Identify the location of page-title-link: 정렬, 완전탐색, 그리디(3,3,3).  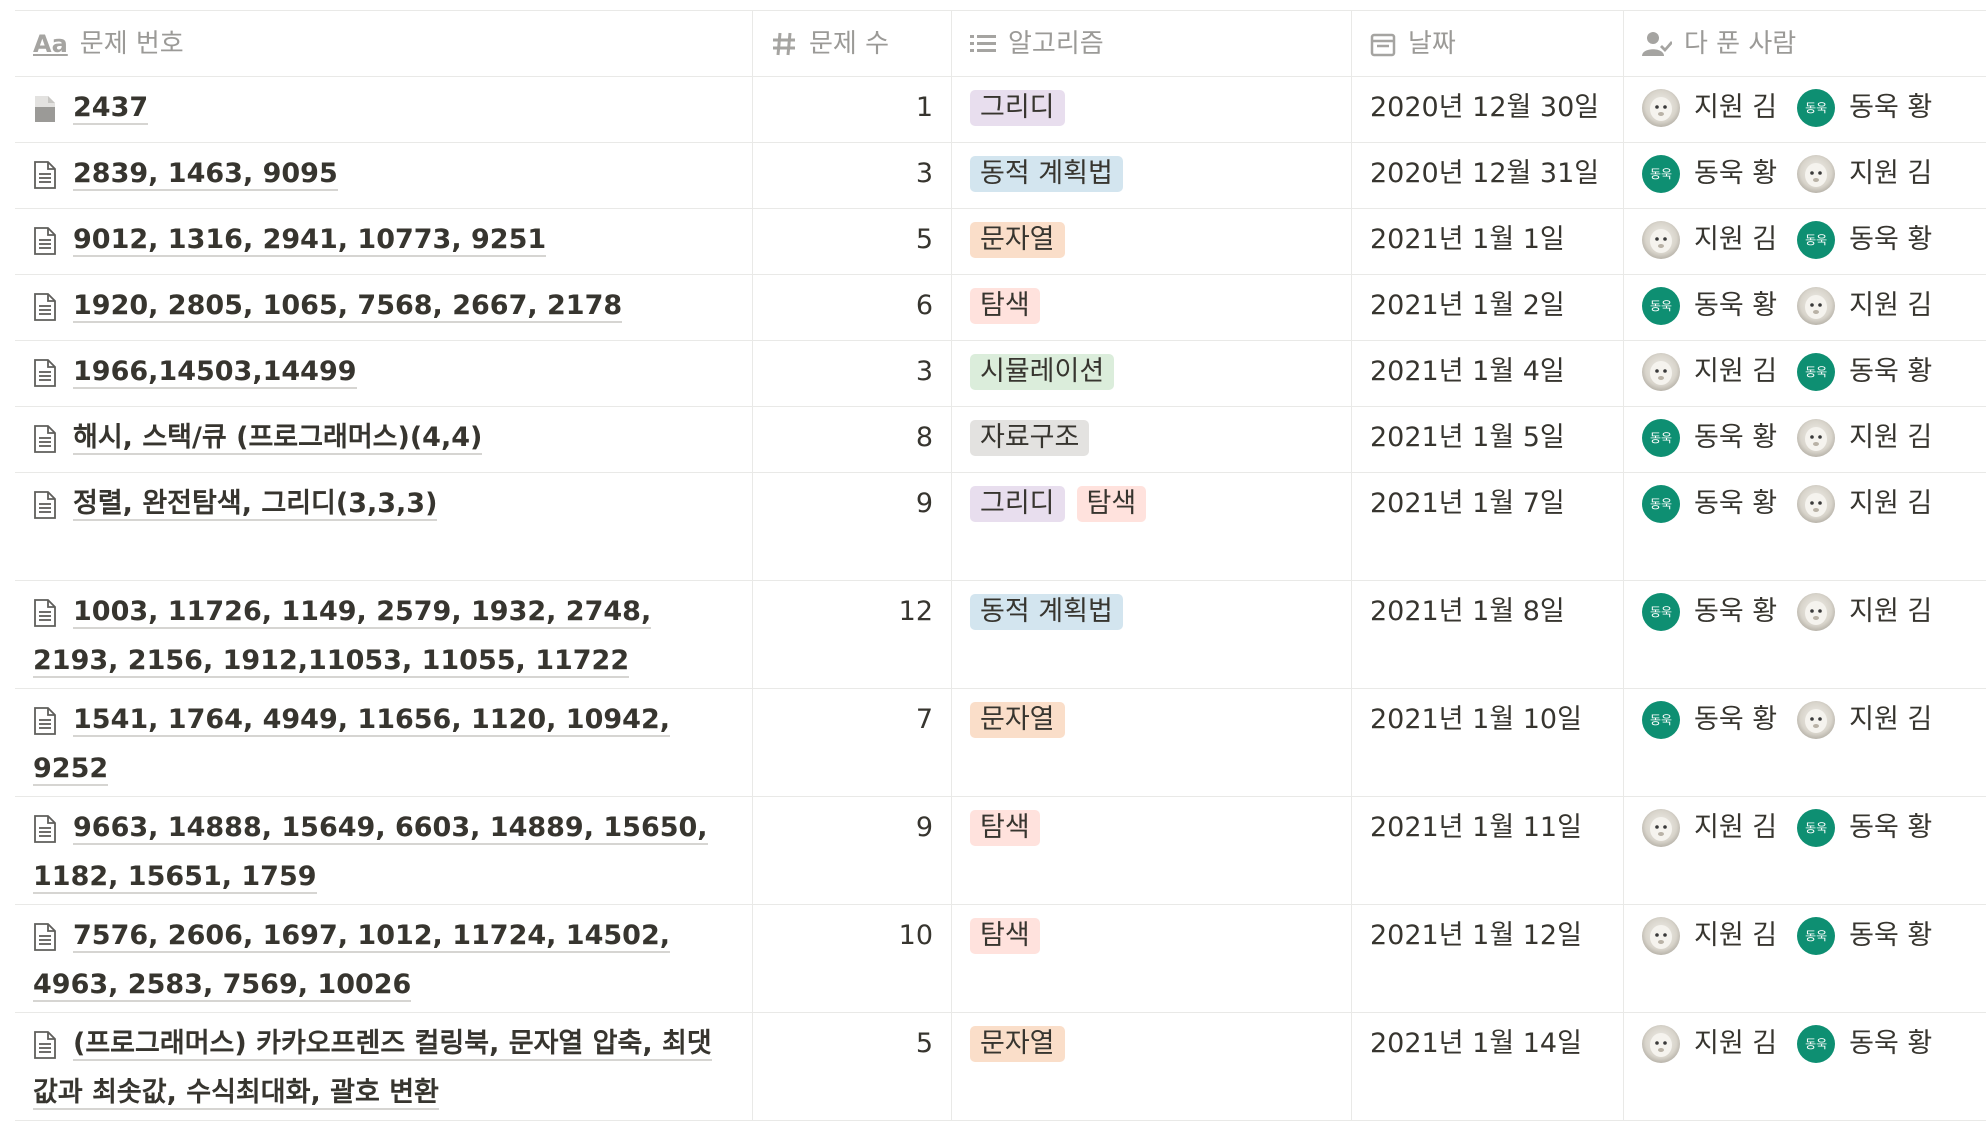
(255, 504).